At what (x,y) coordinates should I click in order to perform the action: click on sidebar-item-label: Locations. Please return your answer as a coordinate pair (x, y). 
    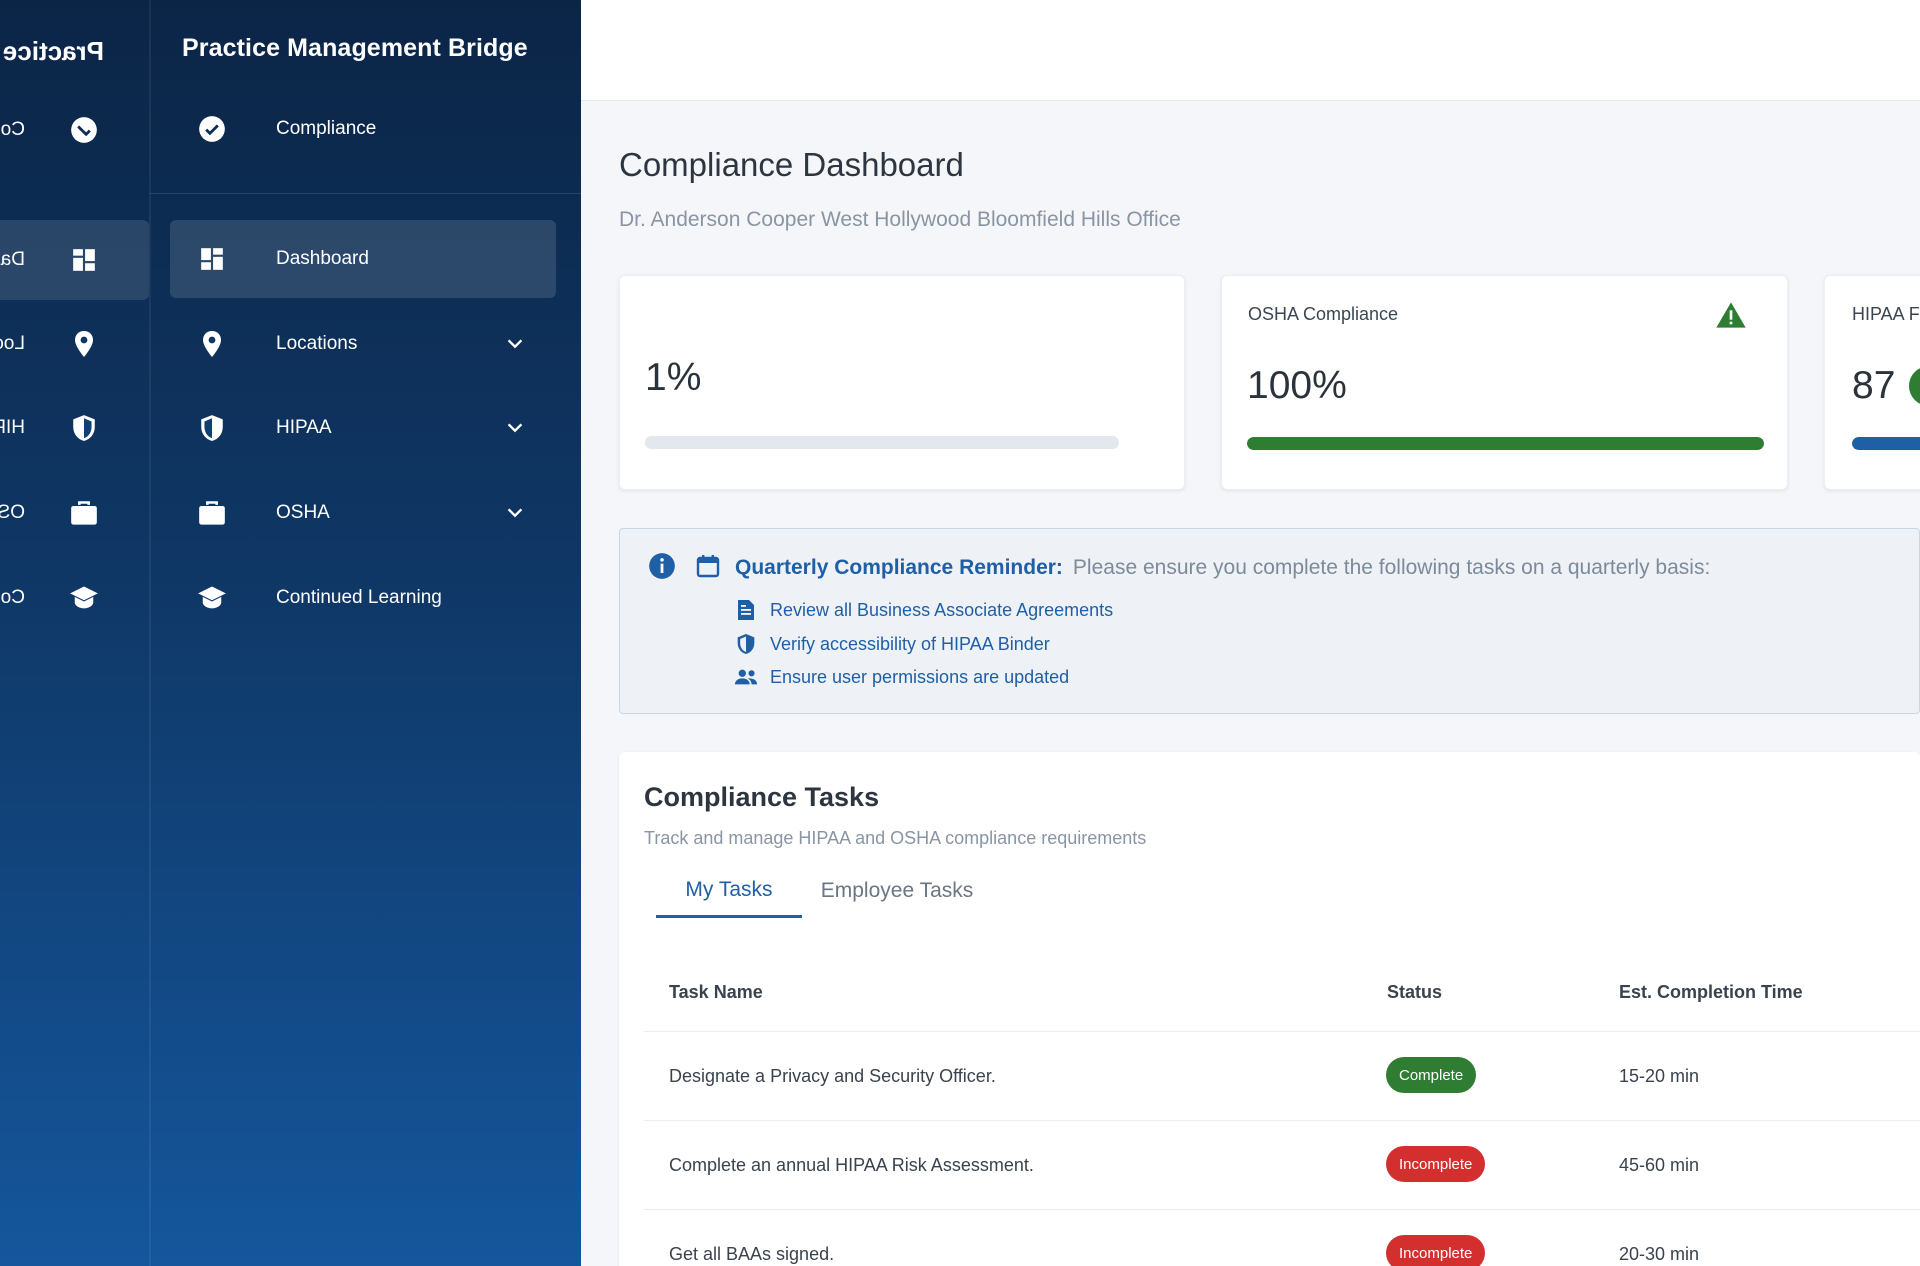
    Looking at the image, I should click on (317, 343).